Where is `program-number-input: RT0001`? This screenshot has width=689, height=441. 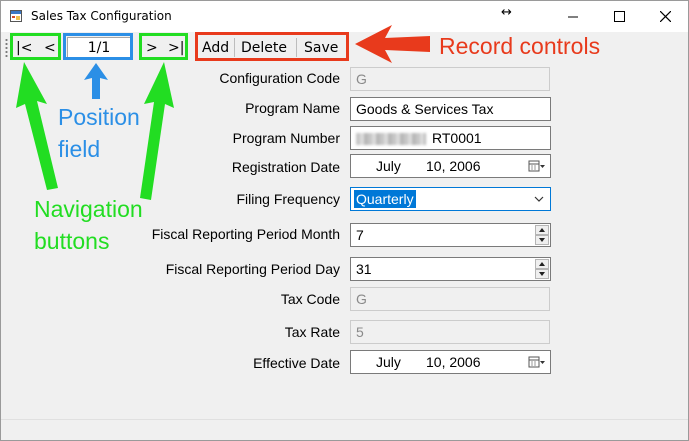
program-number-input: RT0001 is located at coordinates (450, 138).